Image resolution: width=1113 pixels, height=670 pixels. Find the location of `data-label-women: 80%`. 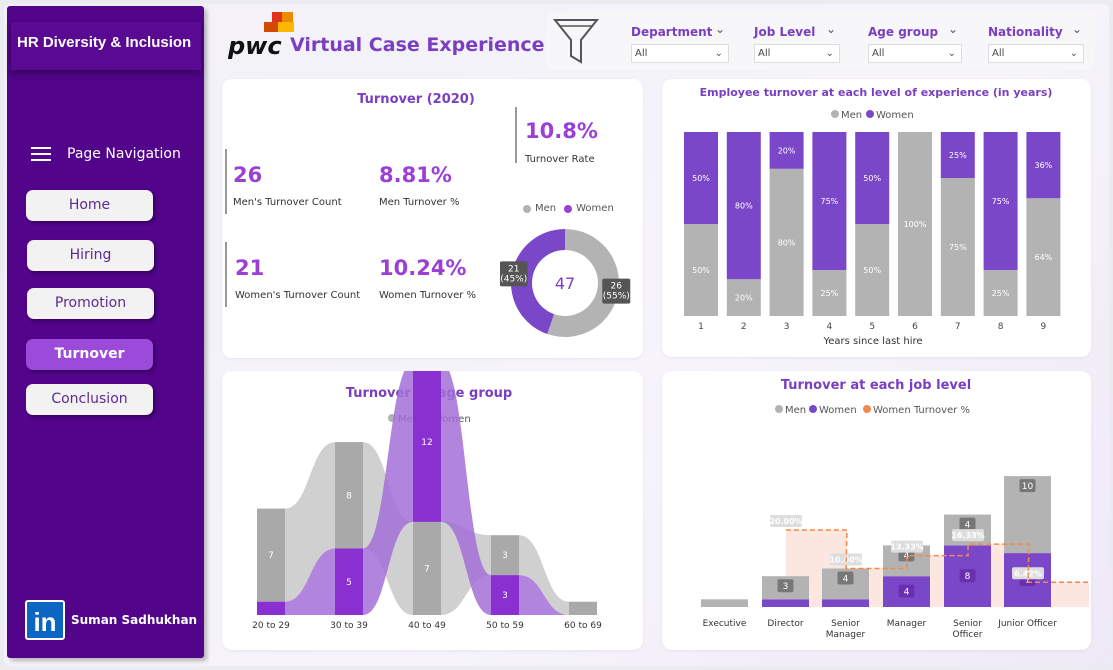

data-label-women: 80% is located at coordinates (744, 206).